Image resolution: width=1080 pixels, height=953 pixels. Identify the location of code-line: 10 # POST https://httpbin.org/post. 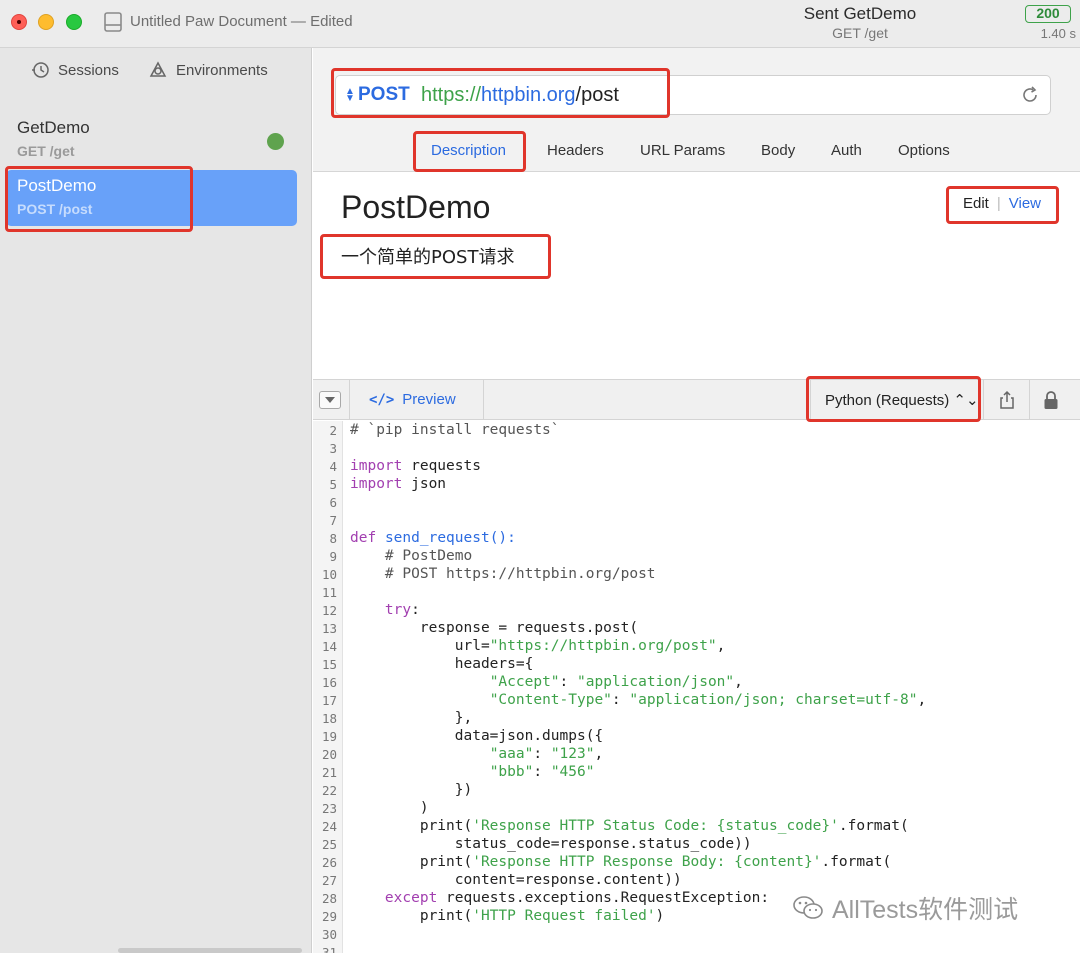
(696, 575).